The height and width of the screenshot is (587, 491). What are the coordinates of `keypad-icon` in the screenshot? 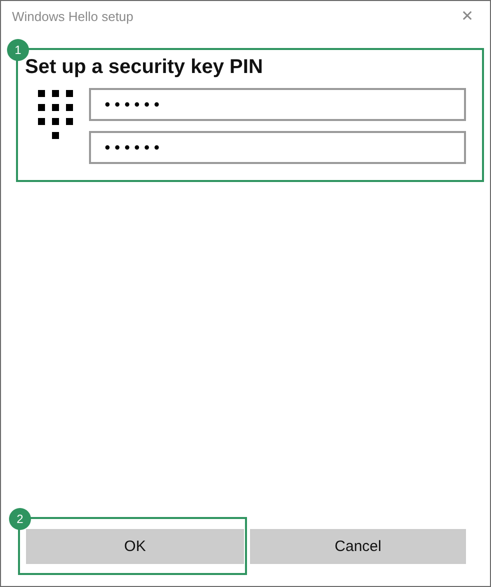 It's located at (55, 114).